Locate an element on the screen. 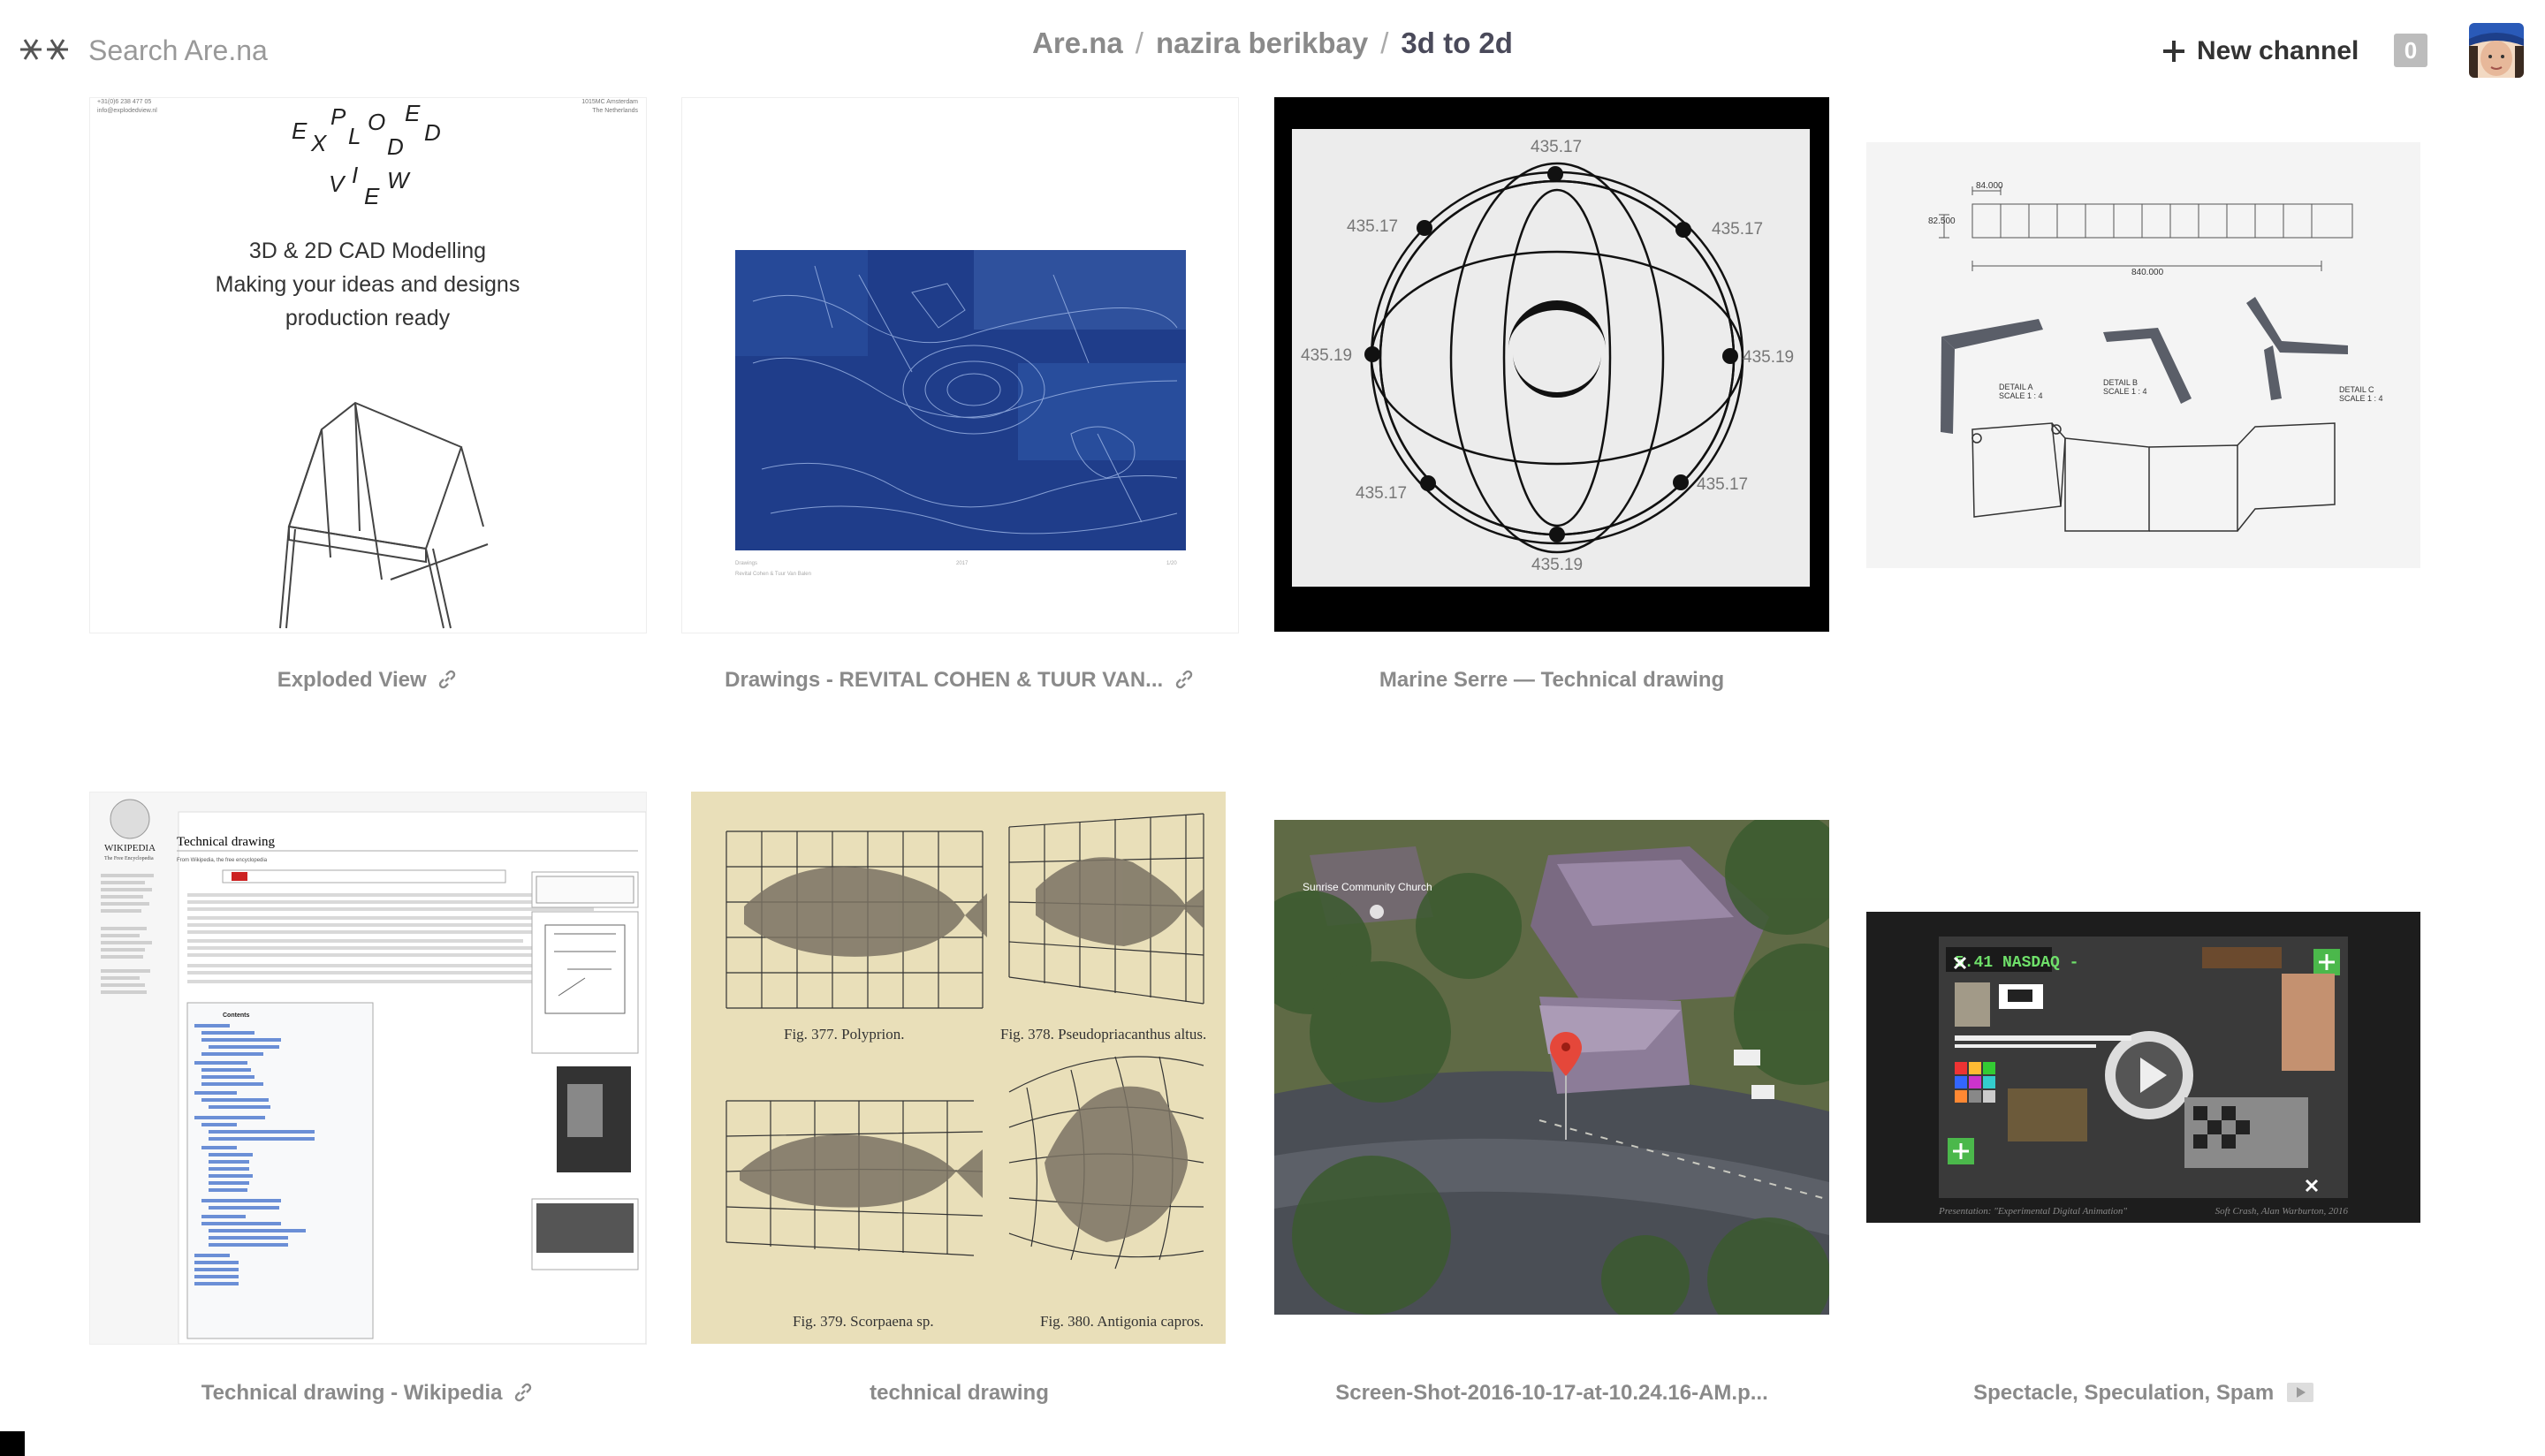 This screenshot has width=2545, height=1456. block-caption-text: Marine Serre — Technical drawing is located at coordinates (1552, 680).